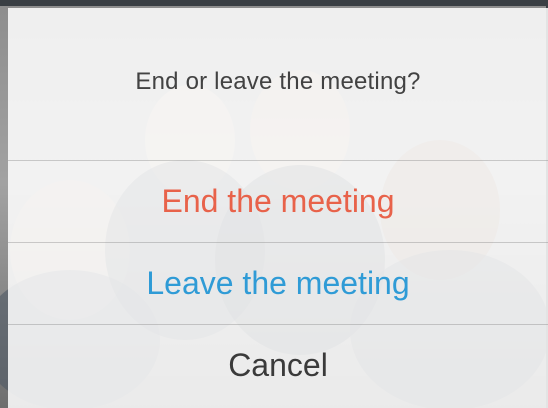 Image resolution: width=548 pixels, height=408 pixels. Describe the element at coordinates (274, 3) in the screenshot. I see `window-top-edge` at that location.